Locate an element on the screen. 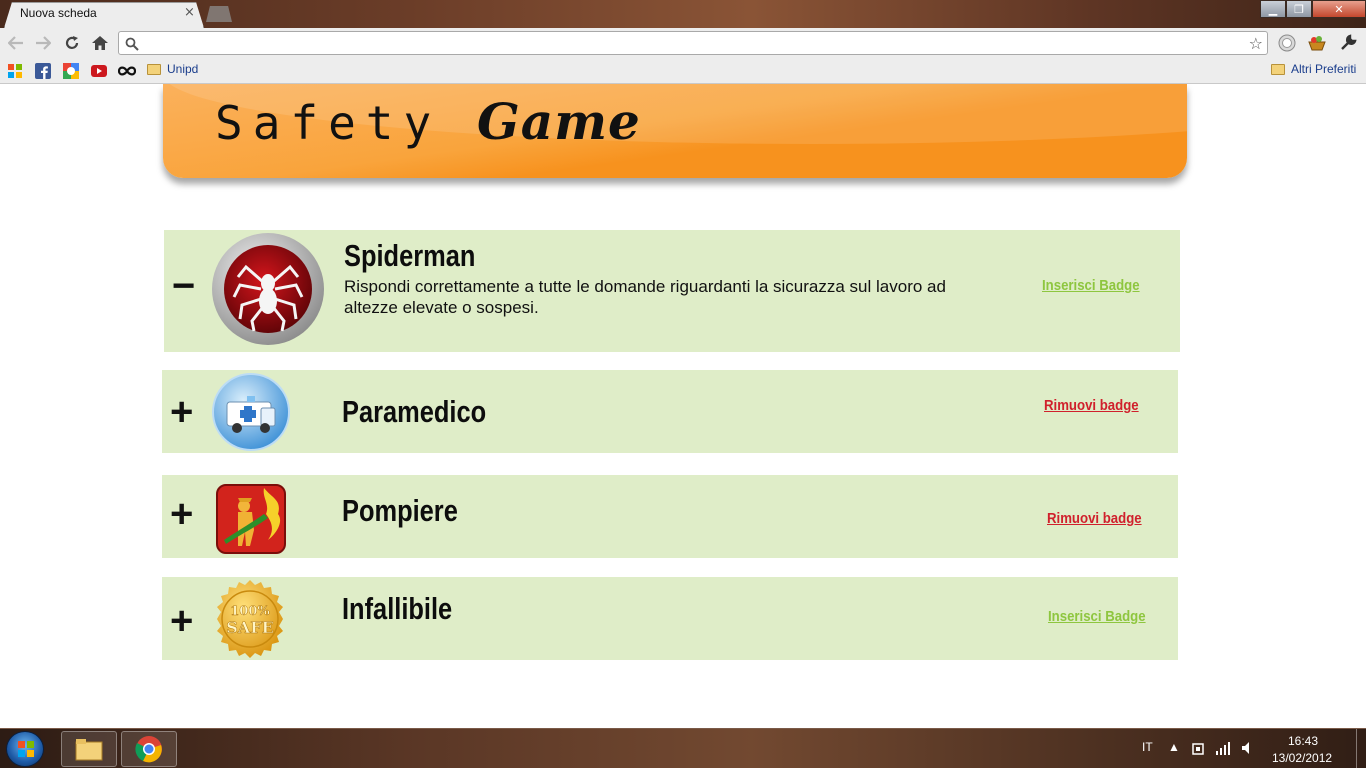 Image resolution: width=1366 pixels, height=768 pixels. infinity-bookmark-icon is located at coordinates (127, 71).